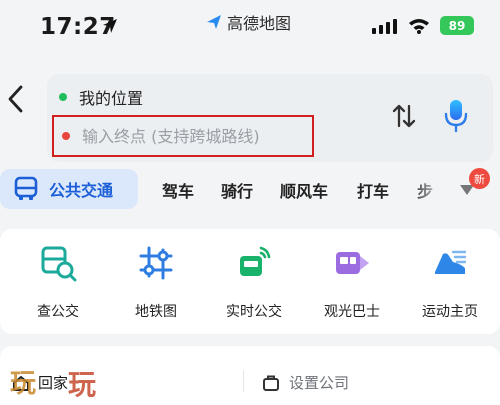  Describe the element at coordinates (450, 281) in the screenshot. I see `tool-sports-home: 运动主页` at that location.